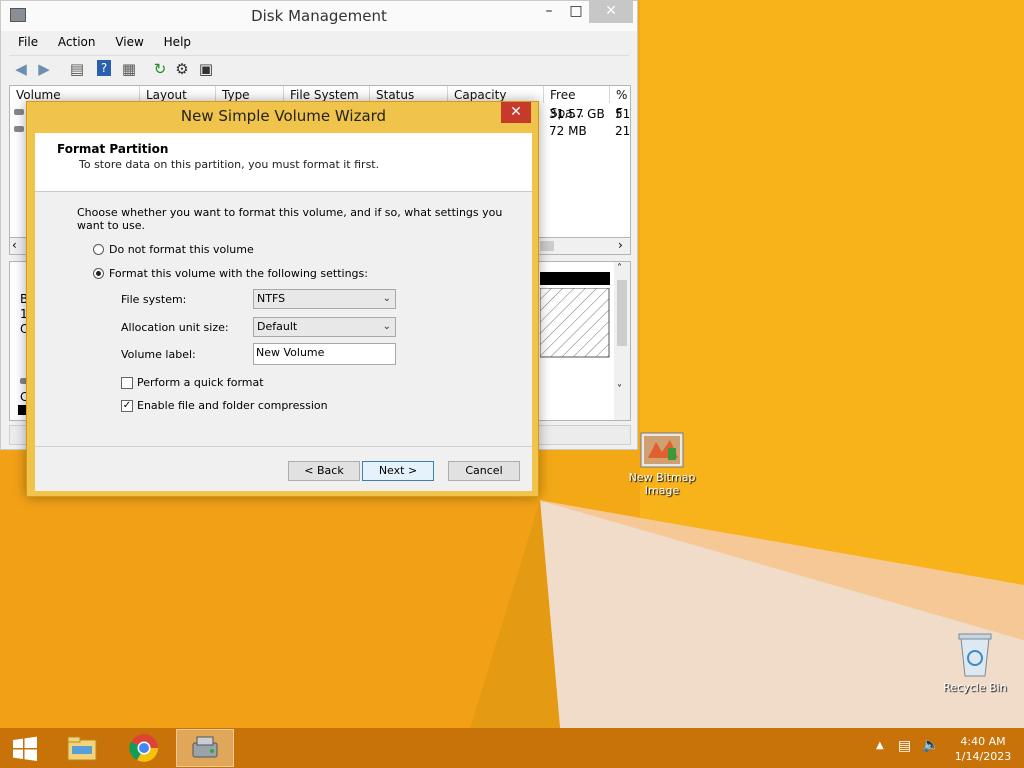 The width and height of the screenshot is (1024, 768). I want to click on desktop-icon-label: Recycle Bin, so click(975, 687).